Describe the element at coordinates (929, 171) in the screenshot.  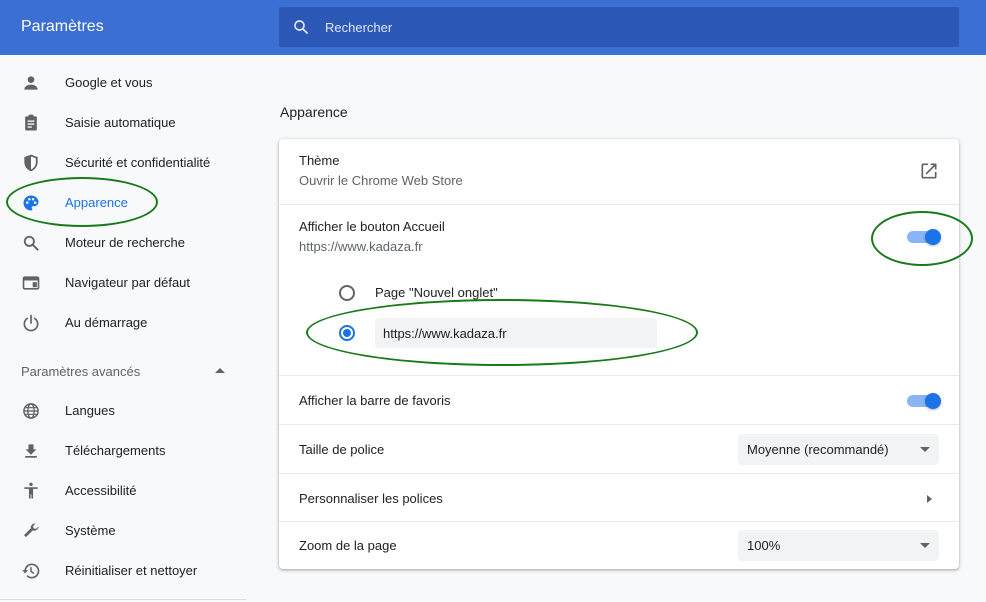
I see `open-external-icon` at that location.